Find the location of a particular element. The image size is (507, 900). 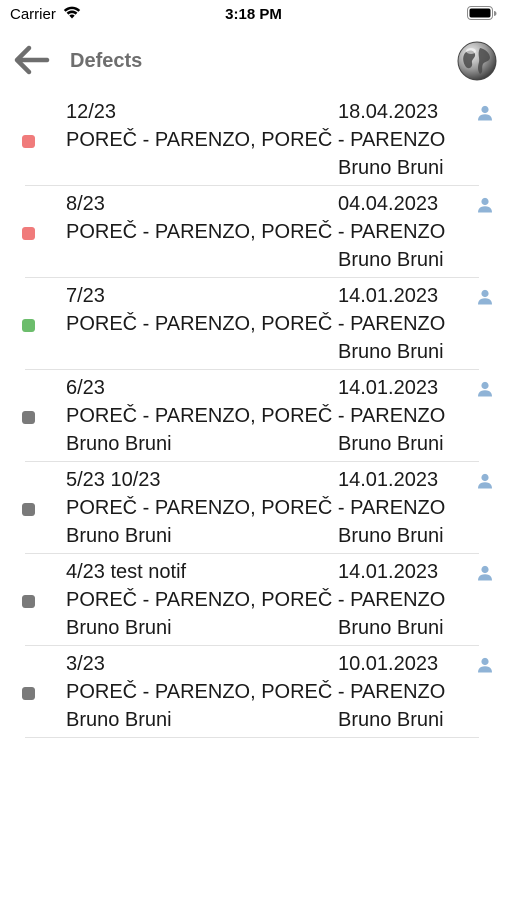

globe-button is located at coordinates (477, 61).